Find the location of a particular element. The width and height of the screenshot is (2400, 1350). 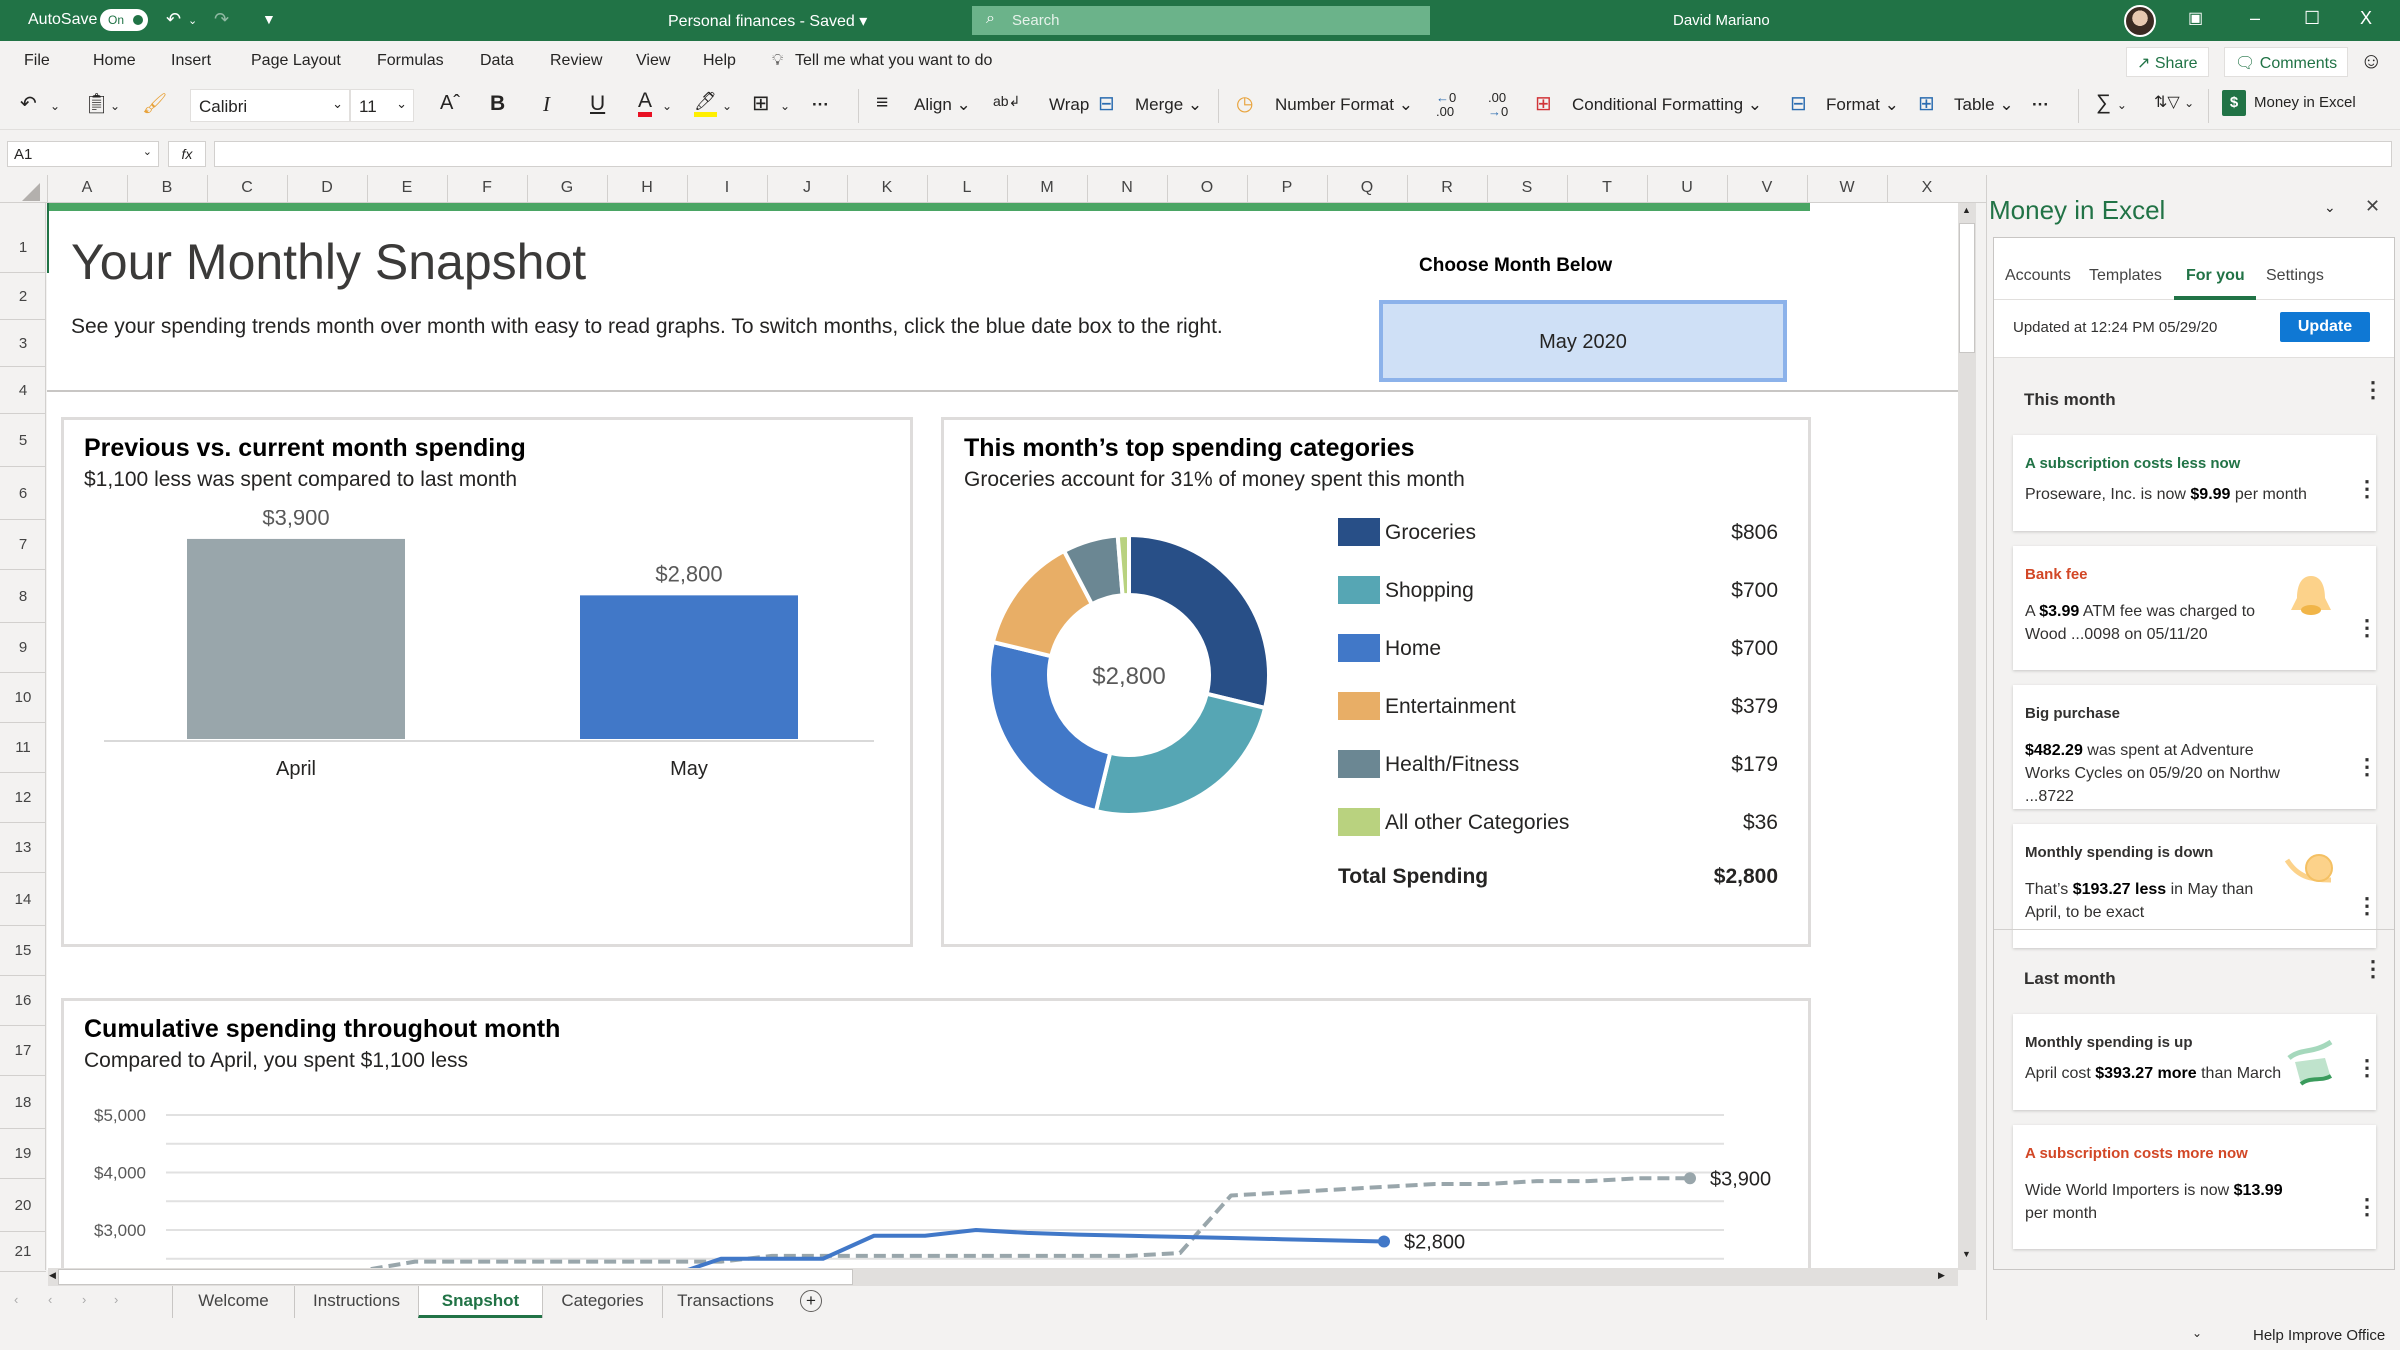

column-header: D is located at coordinates (327, 188).